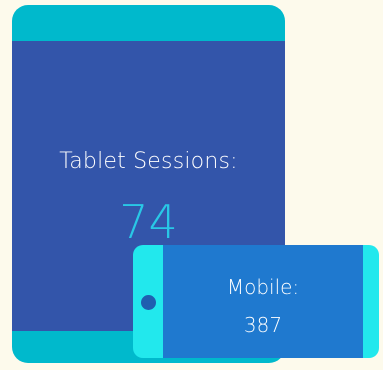 The image size is (383, 370). I want to click on phone-home-button-icon, so click(148, 302).